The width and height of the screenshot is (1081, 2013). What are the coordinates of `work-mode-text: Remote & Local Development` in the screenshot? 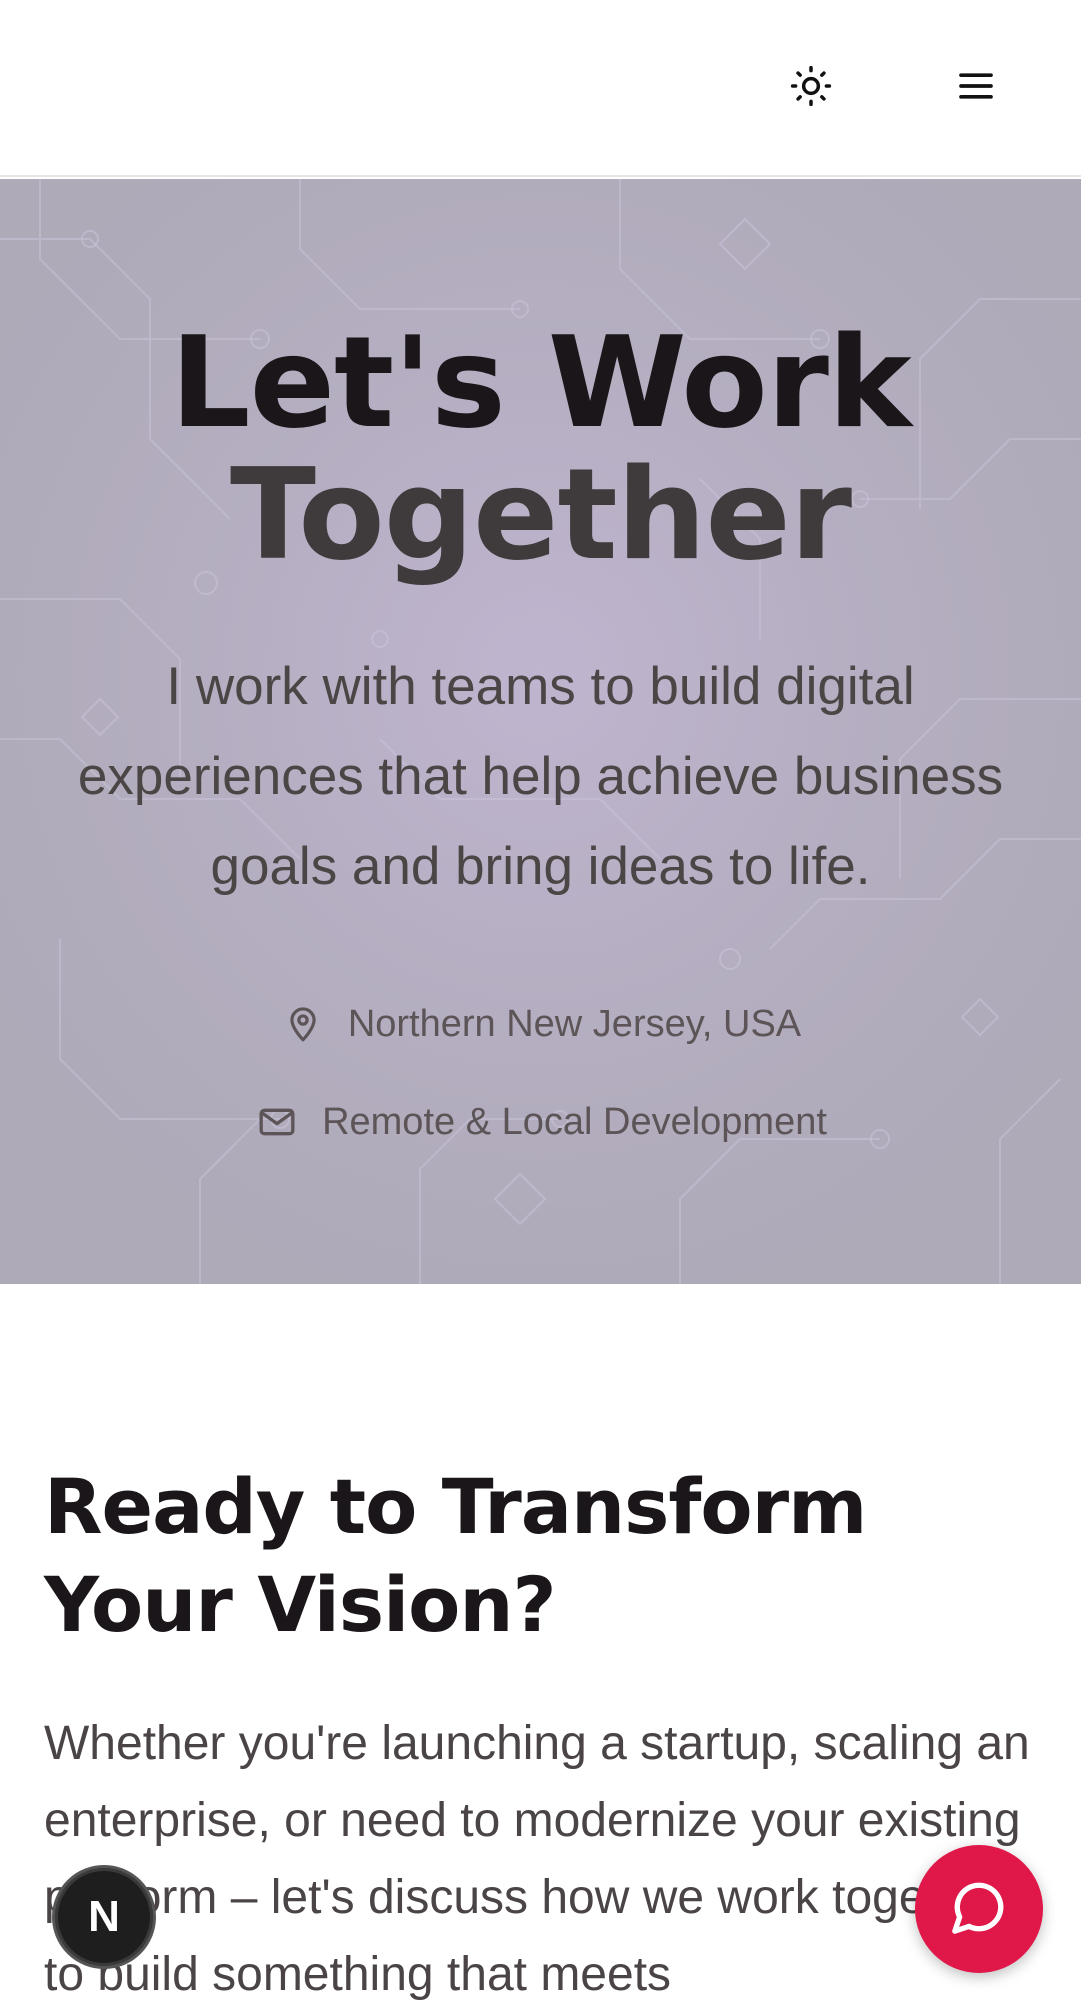 It's located at (574, 1121).